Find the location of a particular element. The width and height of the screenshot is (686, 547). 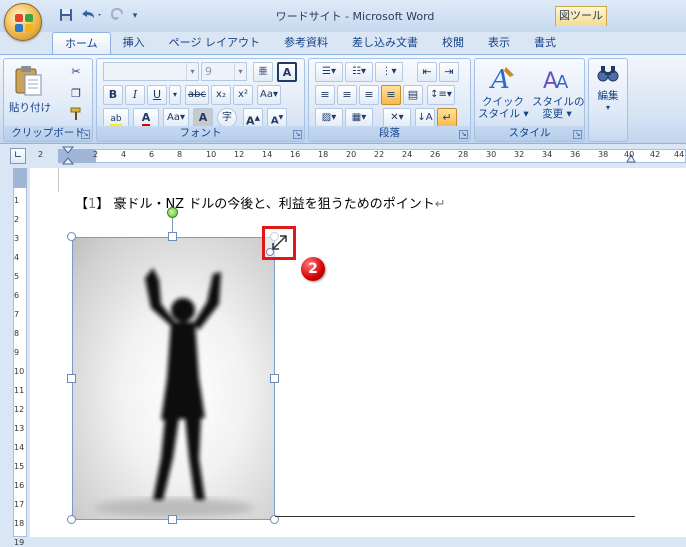

undo-icon is located at coordinates (91, 16).